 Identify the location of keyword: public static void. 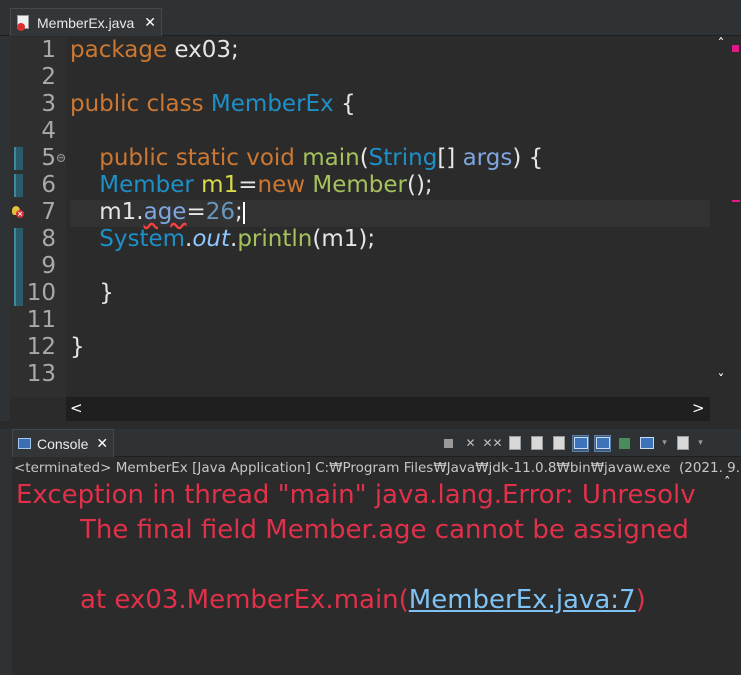
(197, 158).